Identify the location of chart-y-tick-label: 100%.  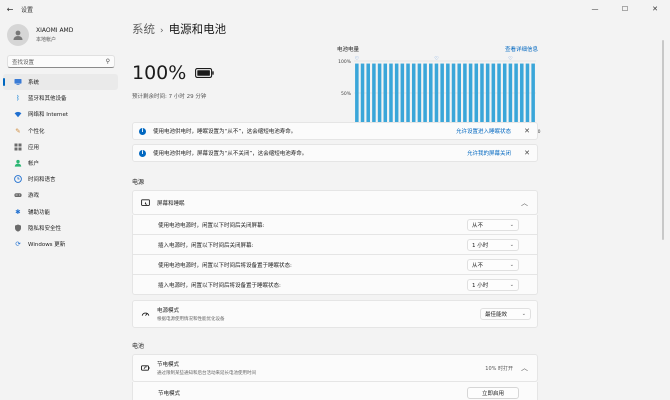
(345, 62).